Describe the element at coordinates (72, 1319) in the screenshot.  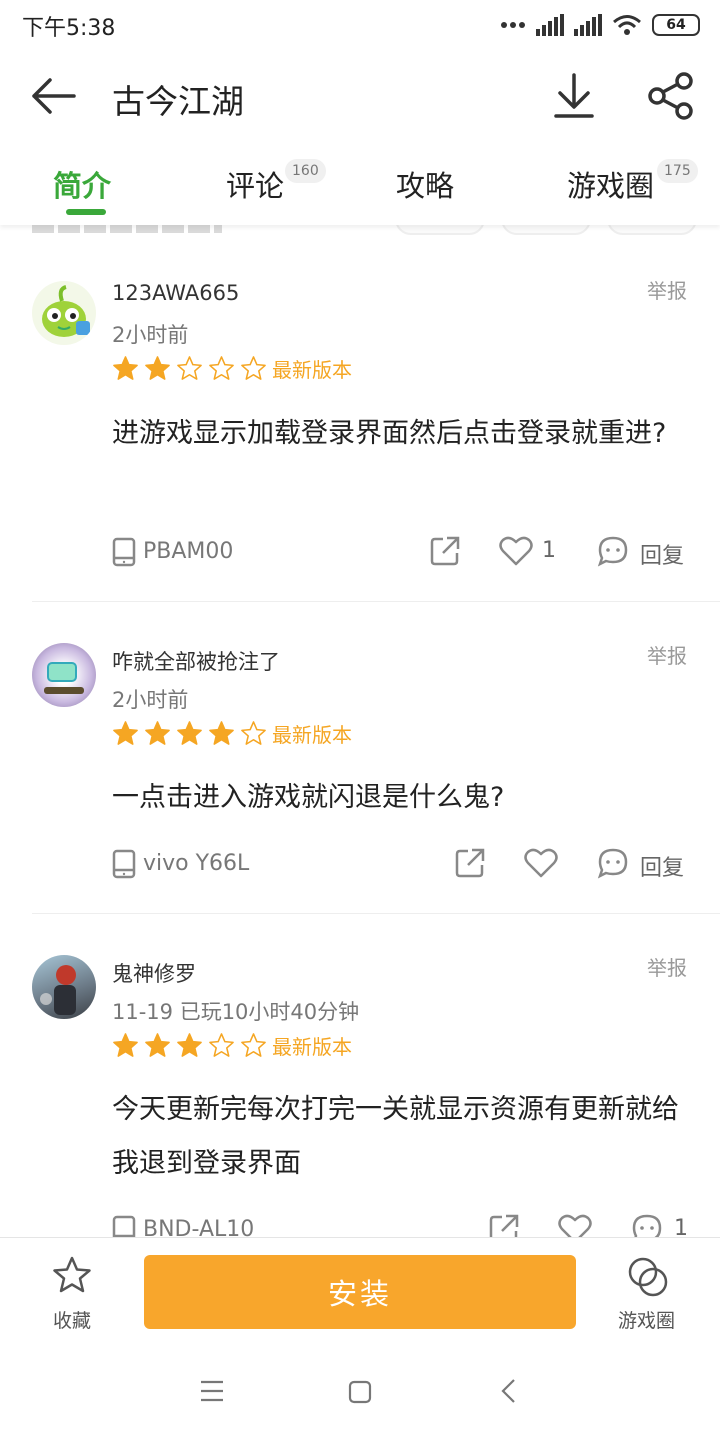
I see `favorite-button: 收藏` at that location.